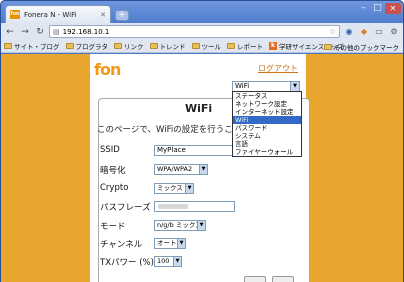 This screenshot has width=404, height=282. What do you see at coordinates (40, 32) in the screenshot?
I see `reload-icon: ↻` at bounding box center [40, 32].